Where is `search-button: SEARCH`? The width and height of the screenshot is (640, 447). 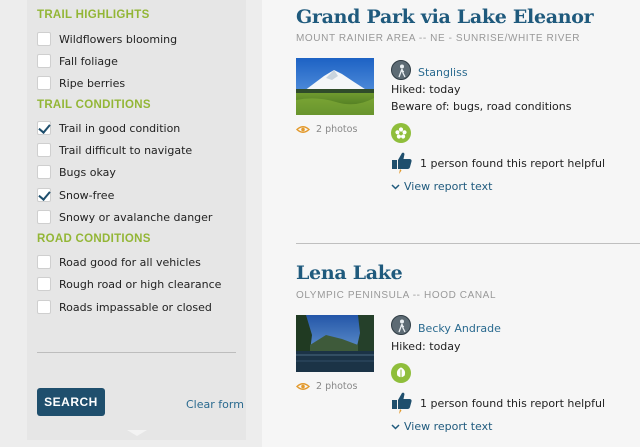
search-button: SEARCH is located at coordinates (71, 402).